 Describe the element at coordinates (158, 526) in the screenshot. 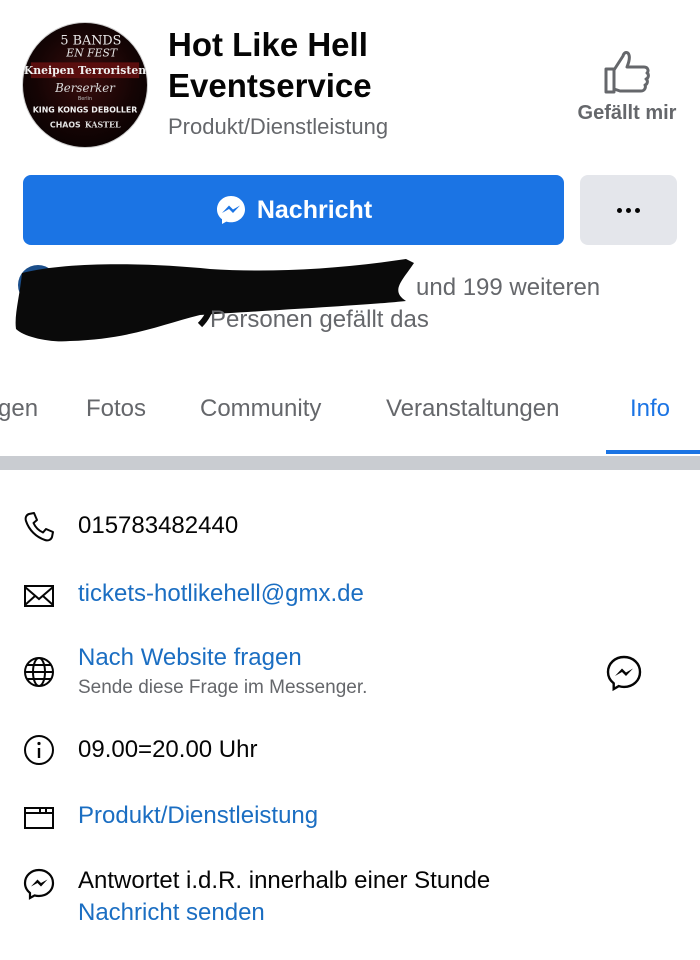

I see `phone-number: 015783482440` at that location.